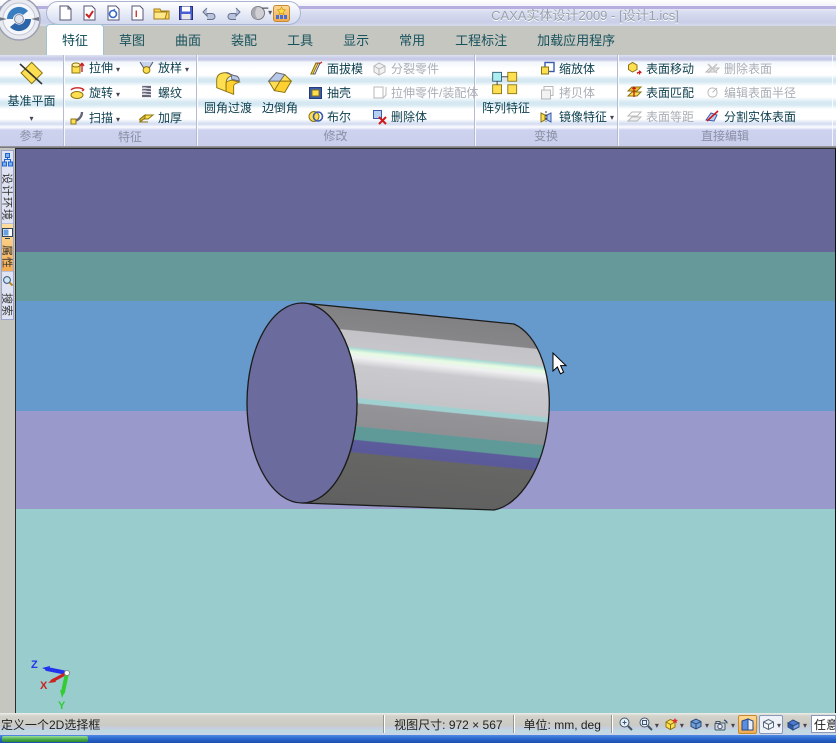 This screenshot has width=836, height=743. Describe the element at coordinates (583, 116) in the screenshot. I see `mirror-feature-label: 镜像特征` at that location.